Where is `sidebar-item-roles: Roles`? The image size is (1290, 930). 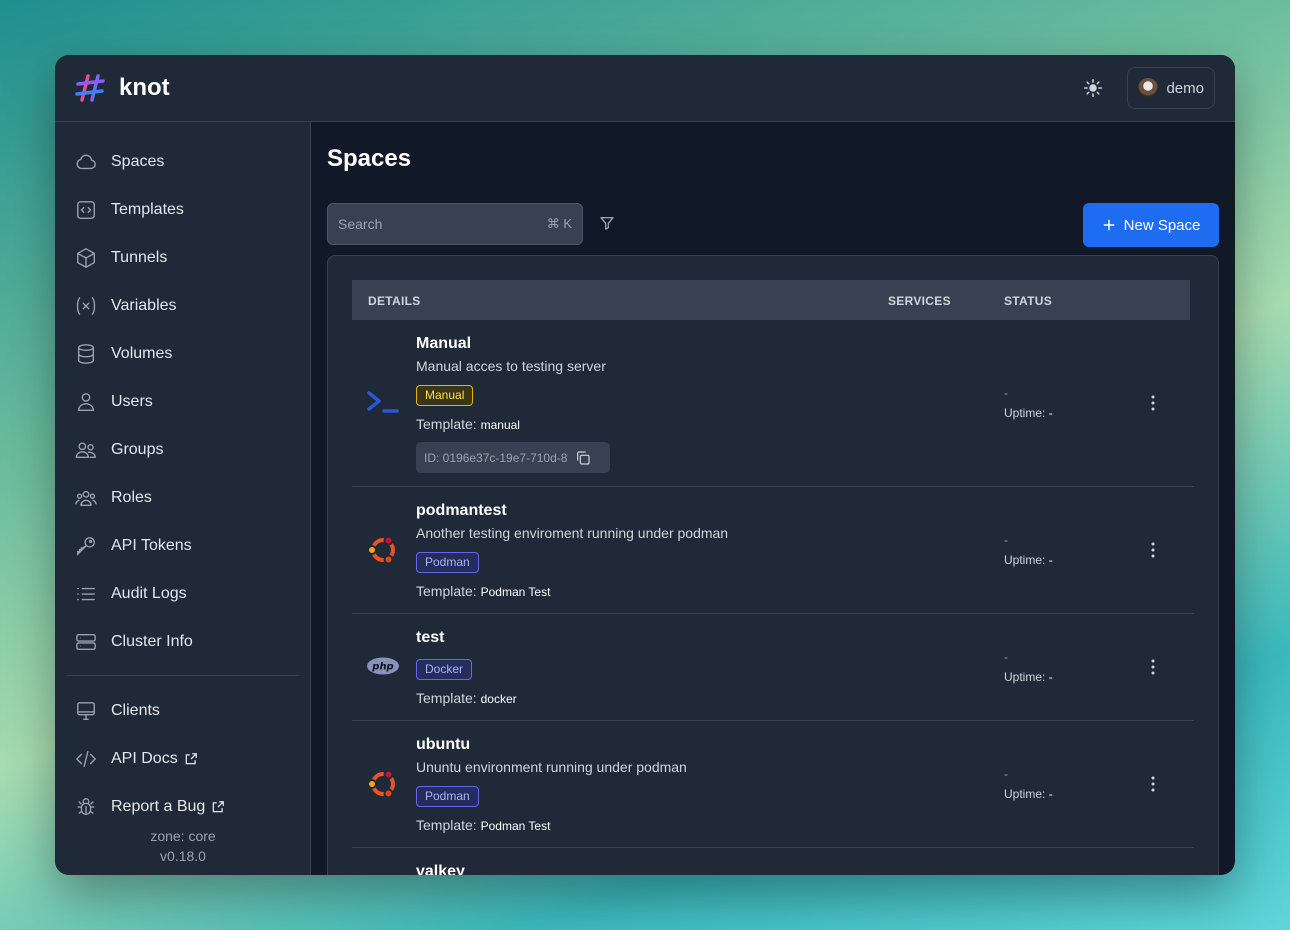 sidebar-item-roles: Roles is located at coordinates (182, 498).